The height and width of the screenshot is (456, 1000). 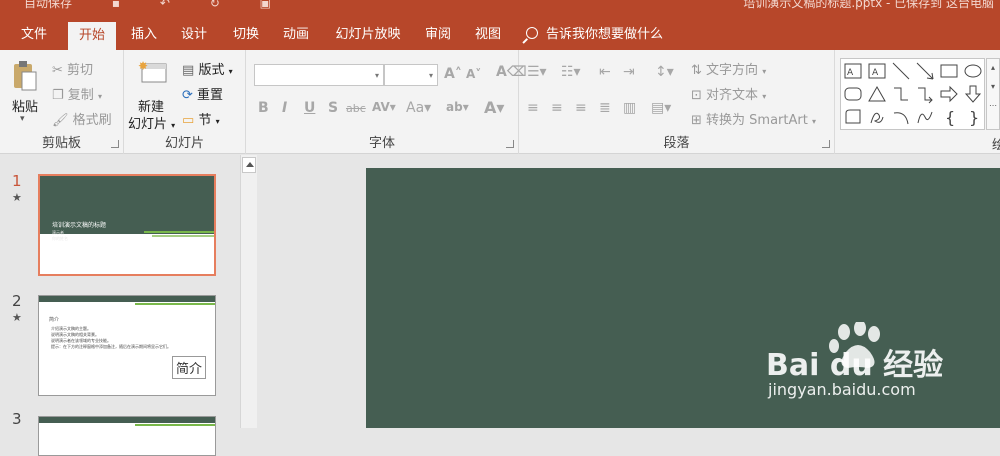 I want to click on shrink-font-icon: A˅, so click(x=473, y=74).